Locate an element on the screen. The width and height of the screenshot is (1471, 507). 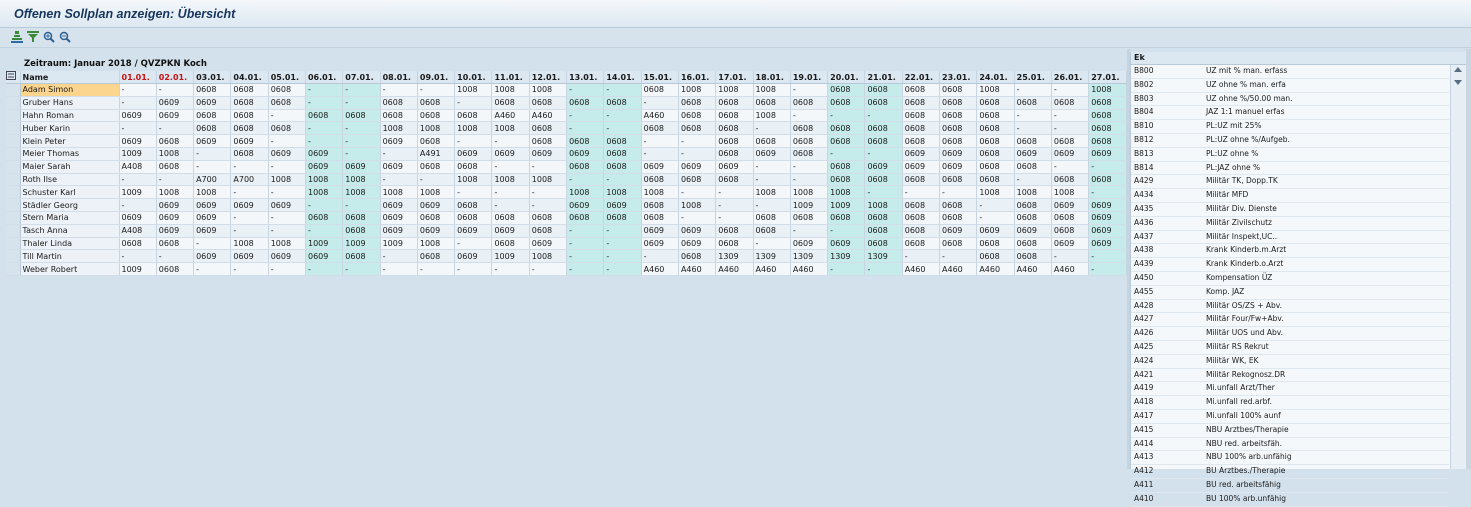
column-header-date: 05.01. is located at coordinates (287, 77).